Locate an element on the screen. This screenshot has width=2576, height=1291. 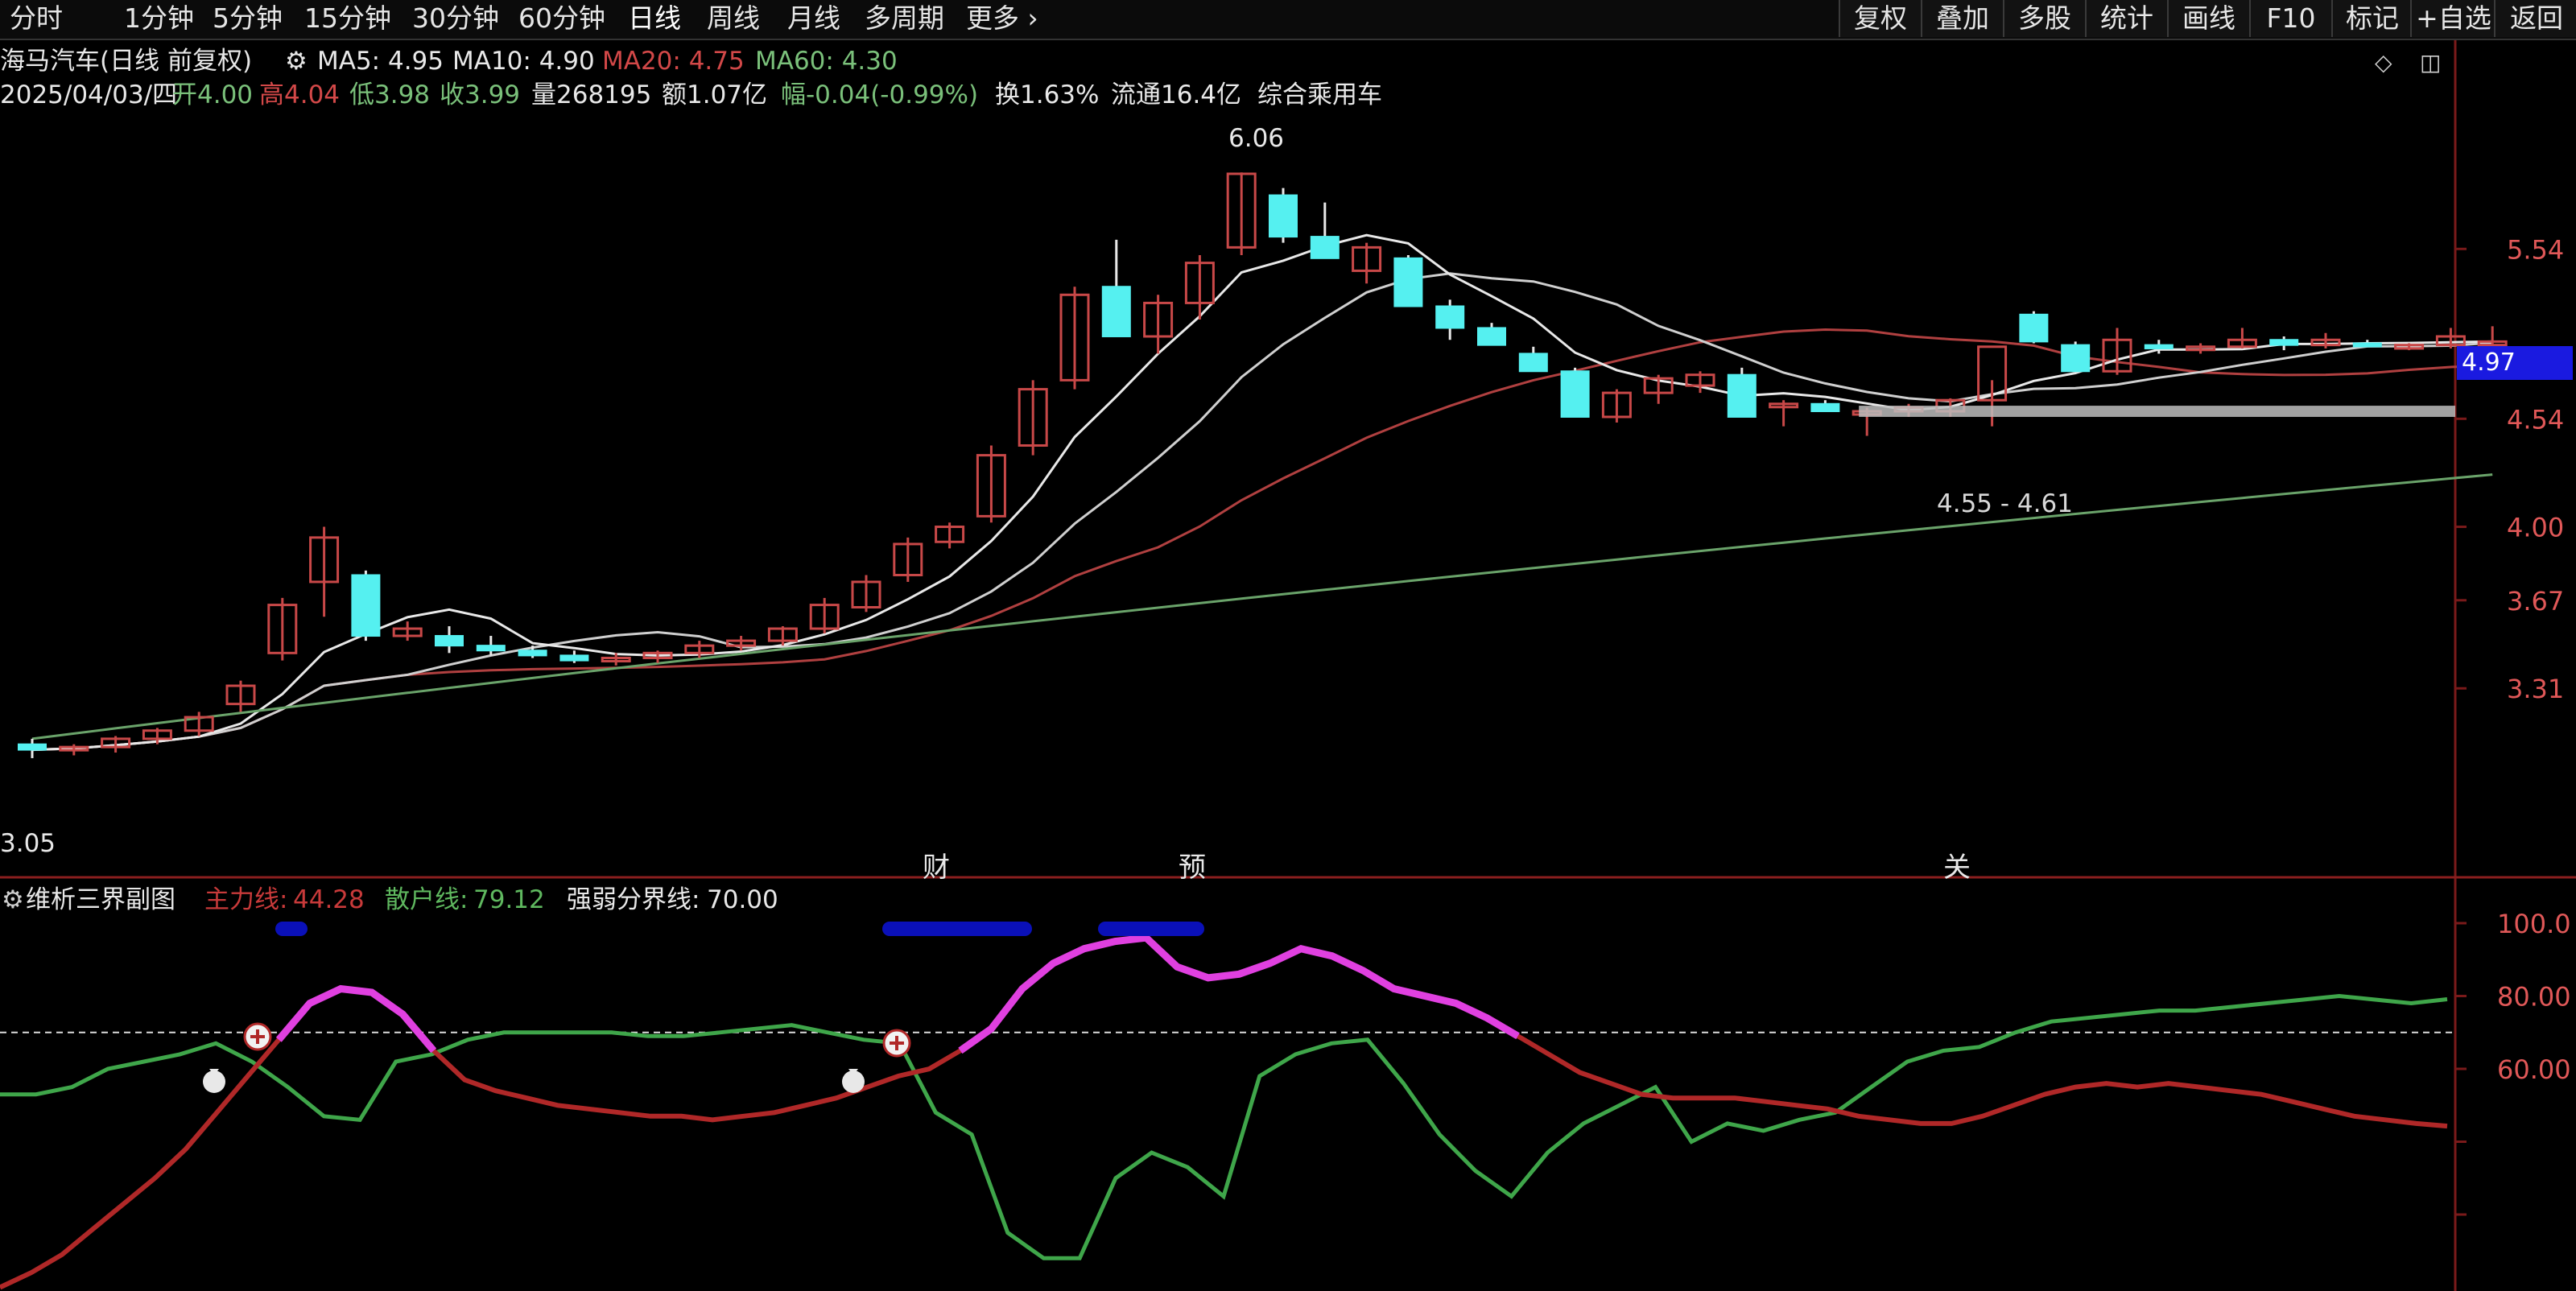
low-price-label: 3.05 is located at coordinates (28, 843).